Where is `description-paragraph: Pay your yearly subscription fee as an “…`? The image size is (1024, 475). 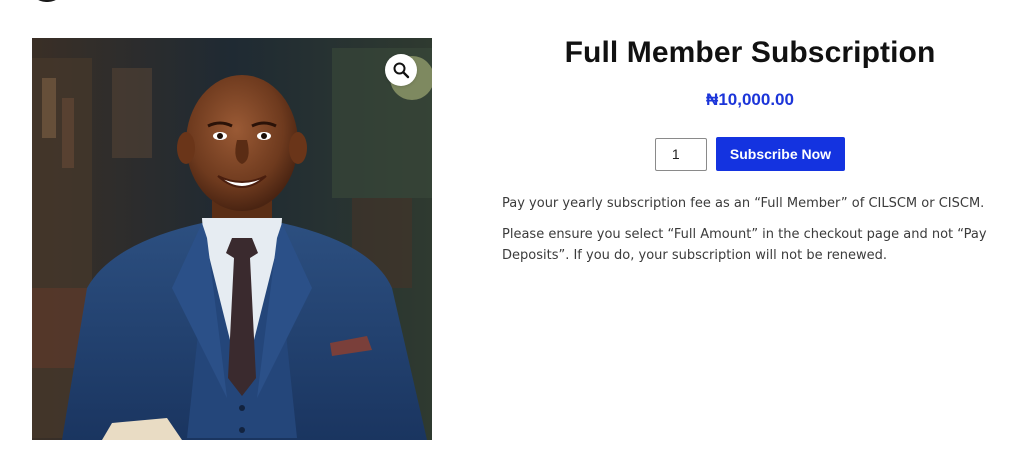
description-paragraph: Pay your yearly subscription fee as an “… is located at coordinates (743, 203).